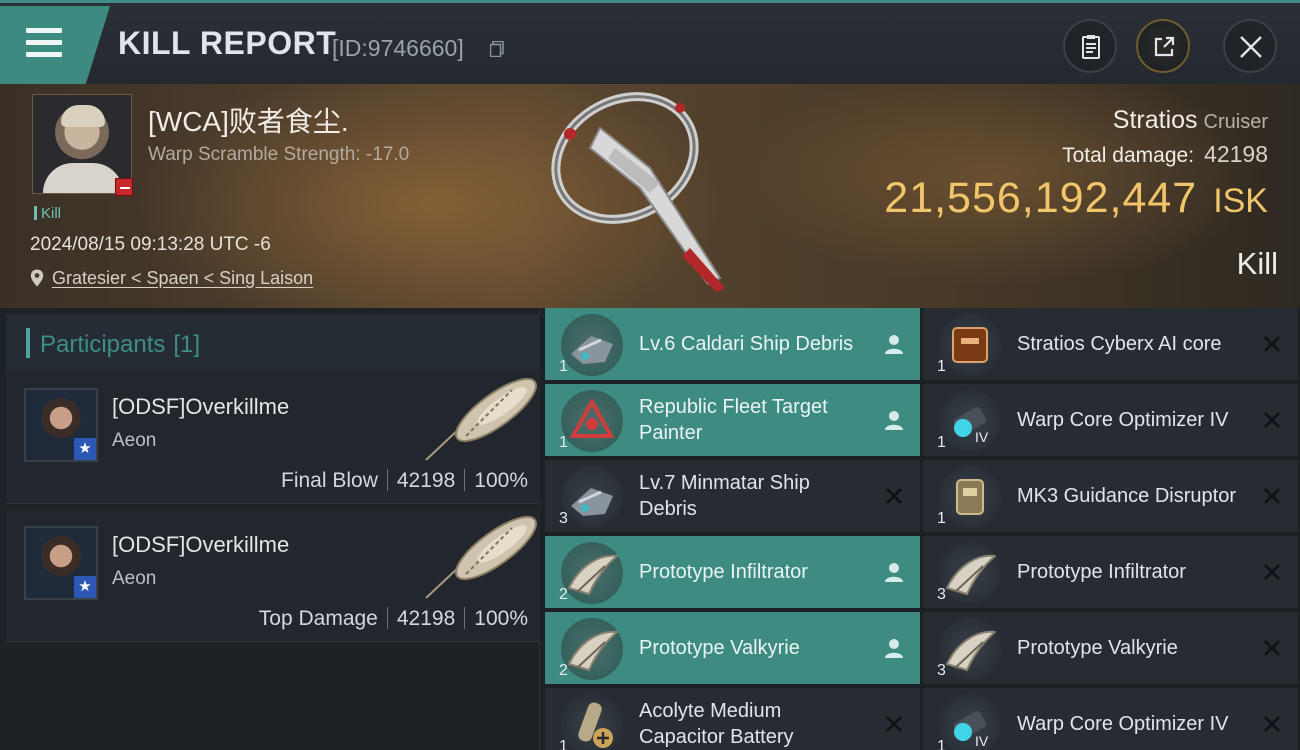 The height and width of the screenshot is (750, 1300). I want to click on item-quantity: 2, so click(563, 670).